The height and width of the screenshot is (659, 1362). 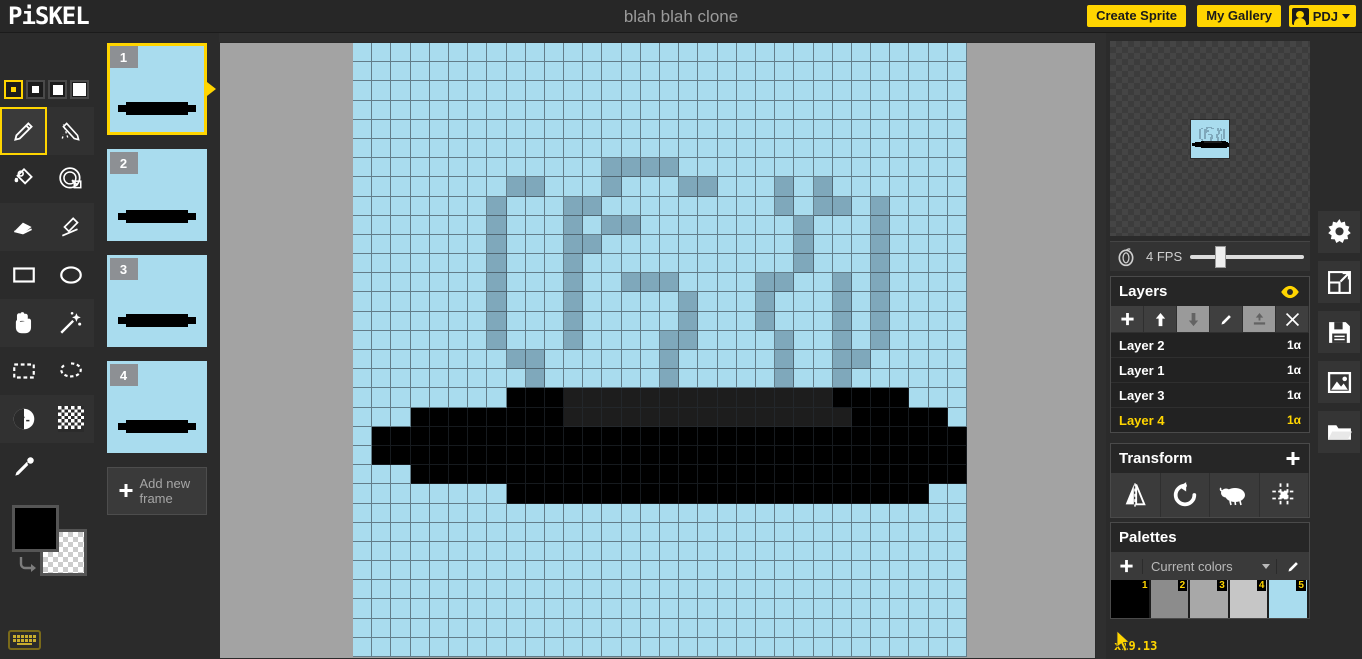 What do you see at coordinates (1185, 495) in the screenshot?
I see `rotate-button` at bounding box center [1185, 495].